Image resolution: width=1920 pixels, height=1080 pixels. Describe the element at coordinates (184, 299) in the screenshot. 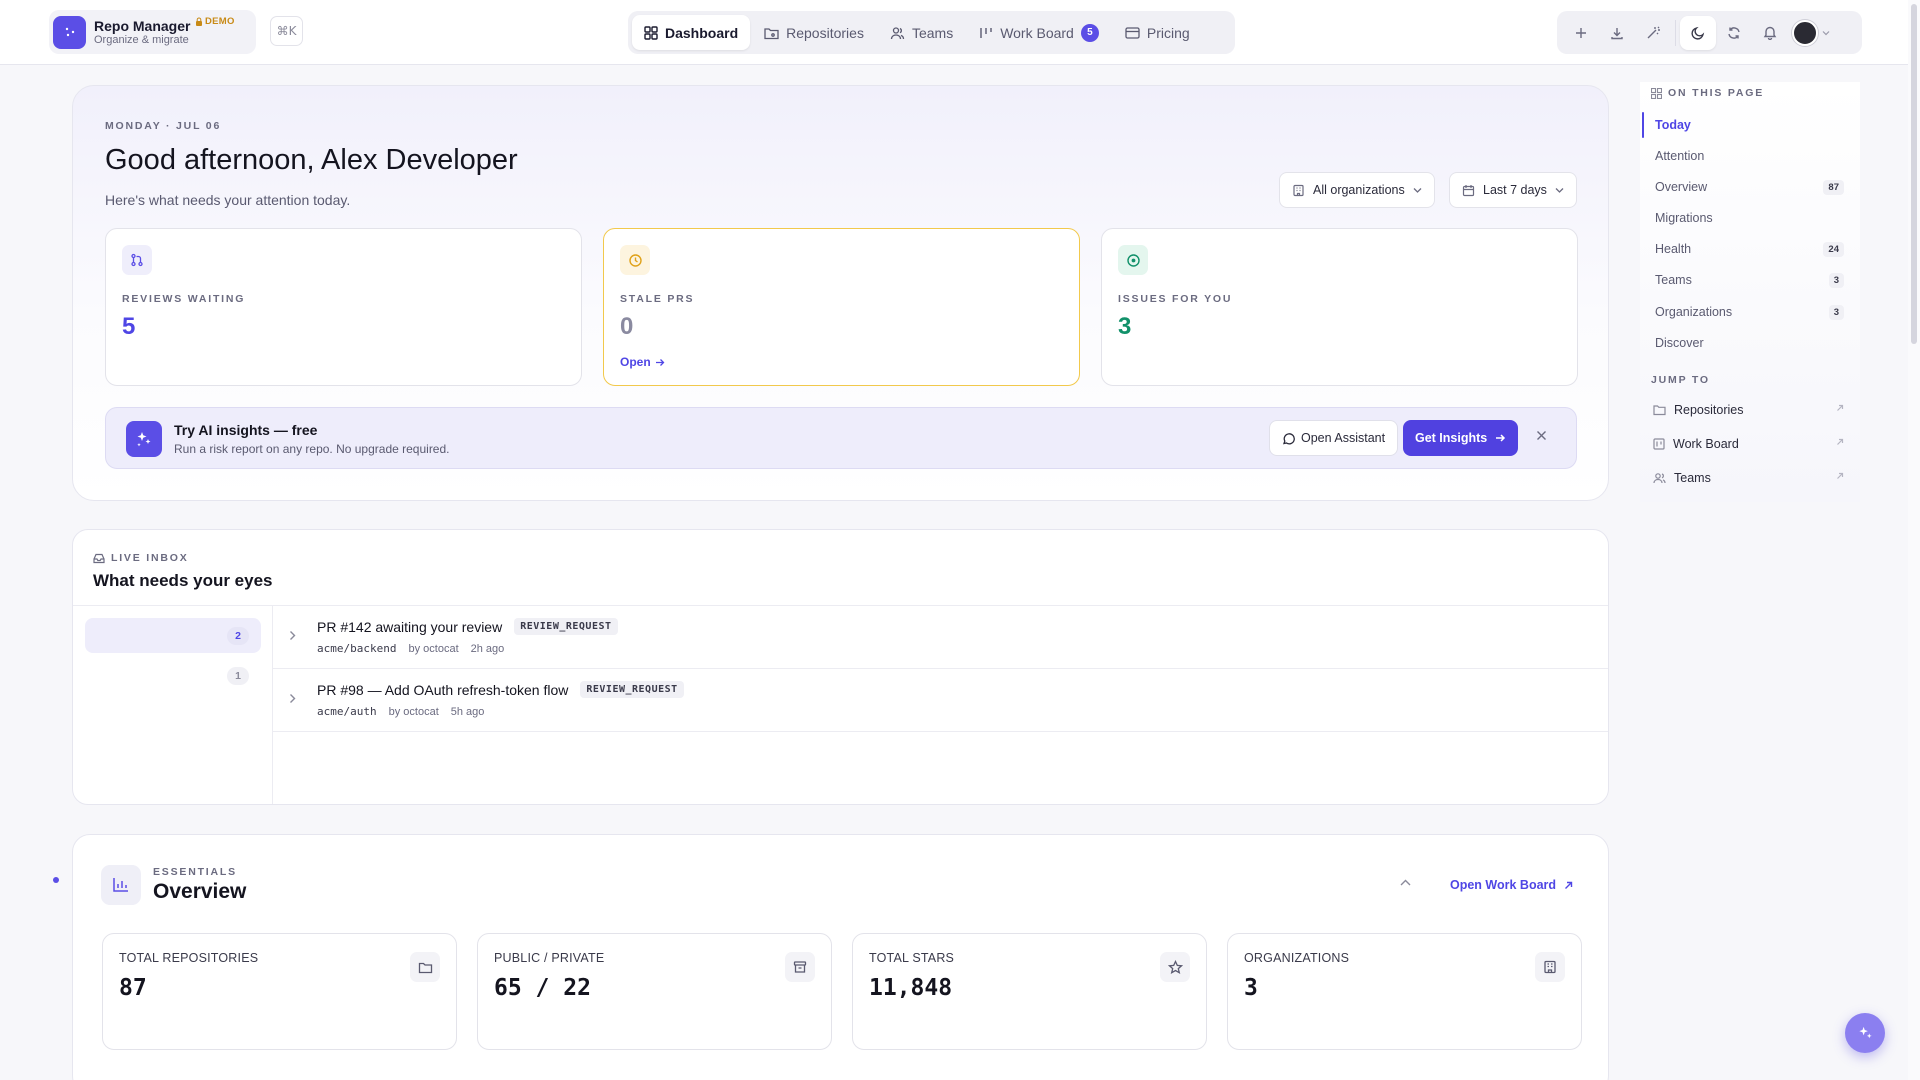

I see `stat-label: REVIEWS WAITING` at that location.